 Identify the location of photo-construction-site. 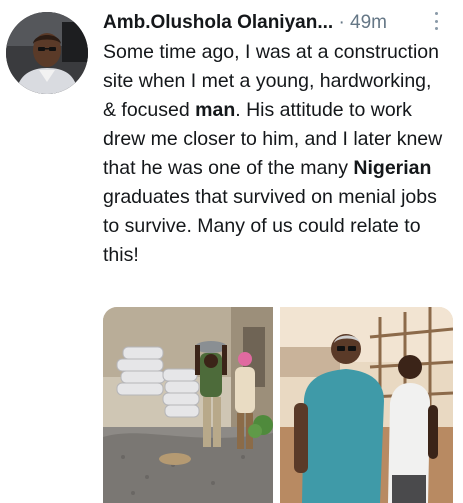
(188, 405).